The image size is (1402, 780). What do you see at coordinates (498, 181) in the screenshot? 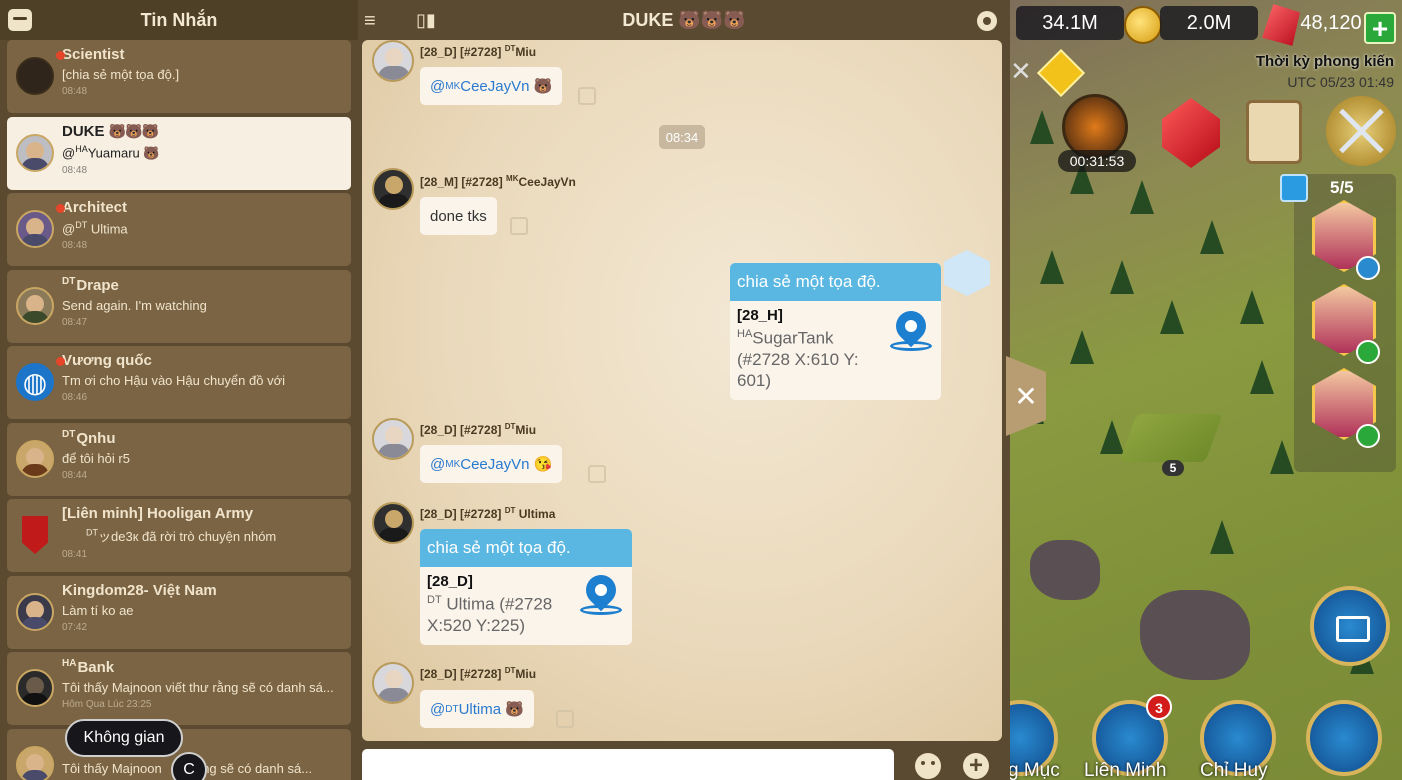
I see `message-sender: [28_M] [#2728] MKCeeJayVn` at bounding box center [498, 181].